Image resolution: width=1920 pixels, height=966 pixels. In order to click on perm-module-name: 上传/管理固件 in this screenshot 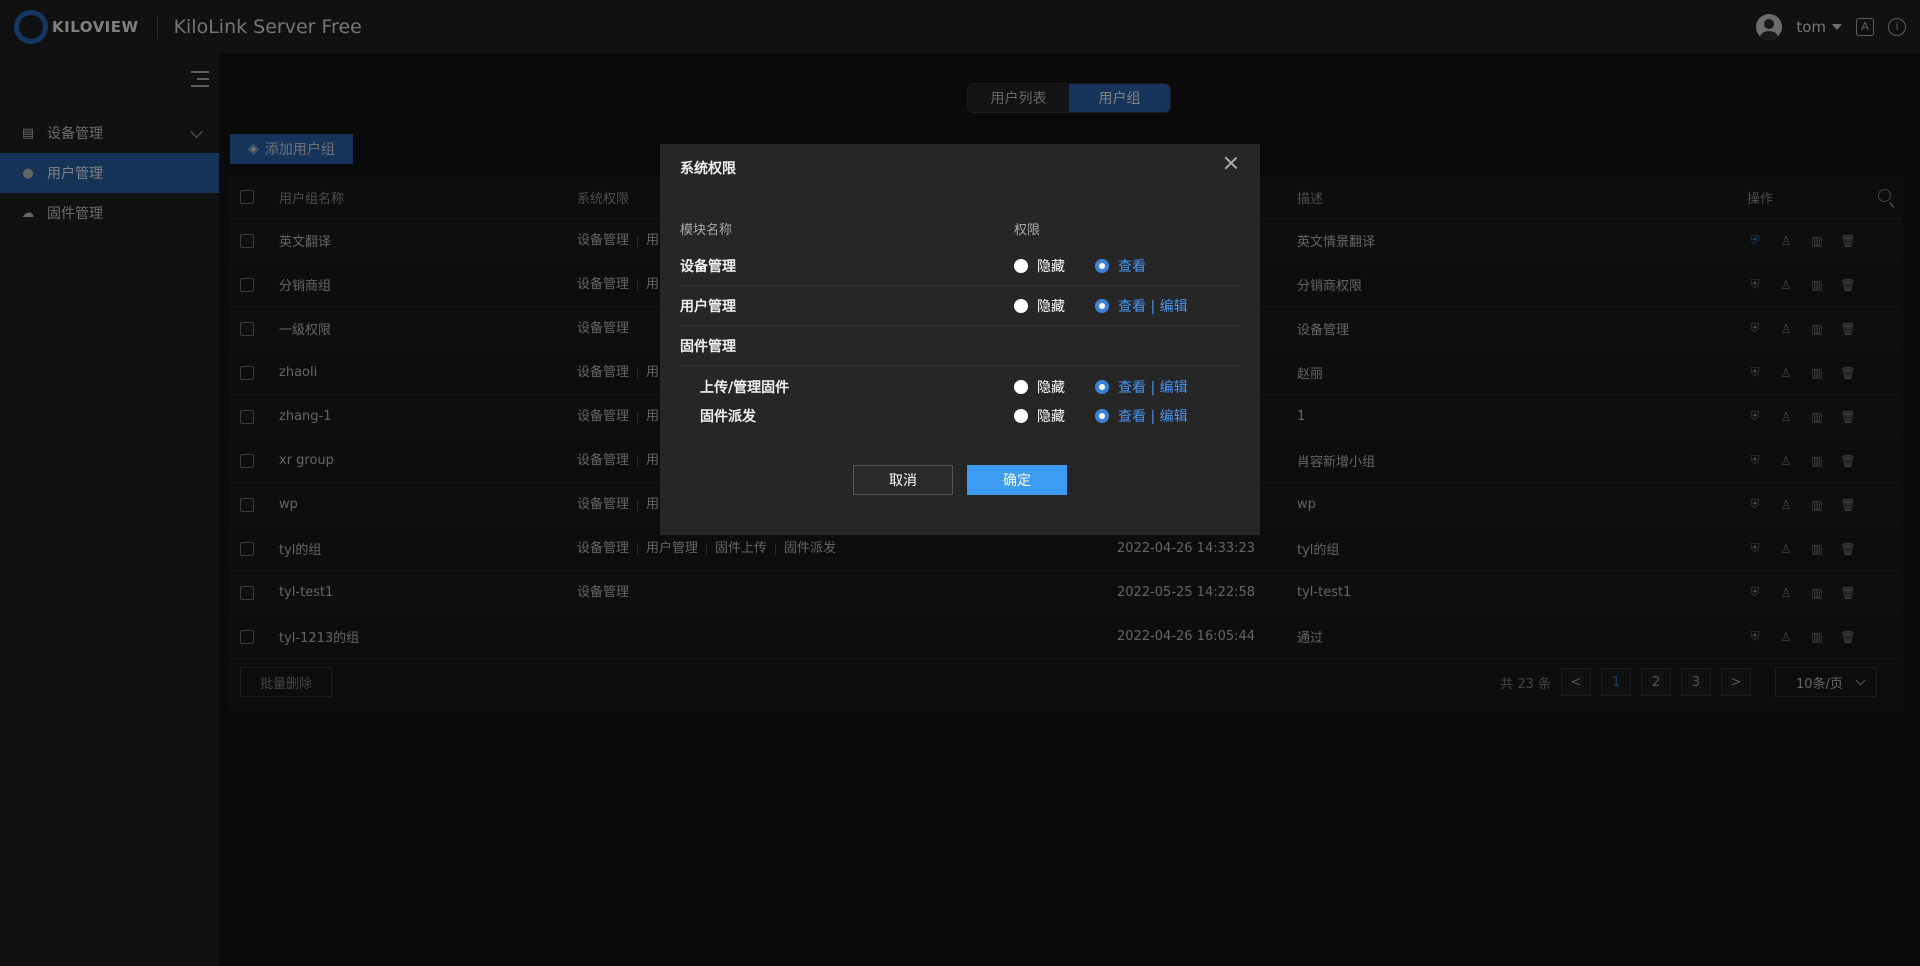, I will do `click(745, 388)`.